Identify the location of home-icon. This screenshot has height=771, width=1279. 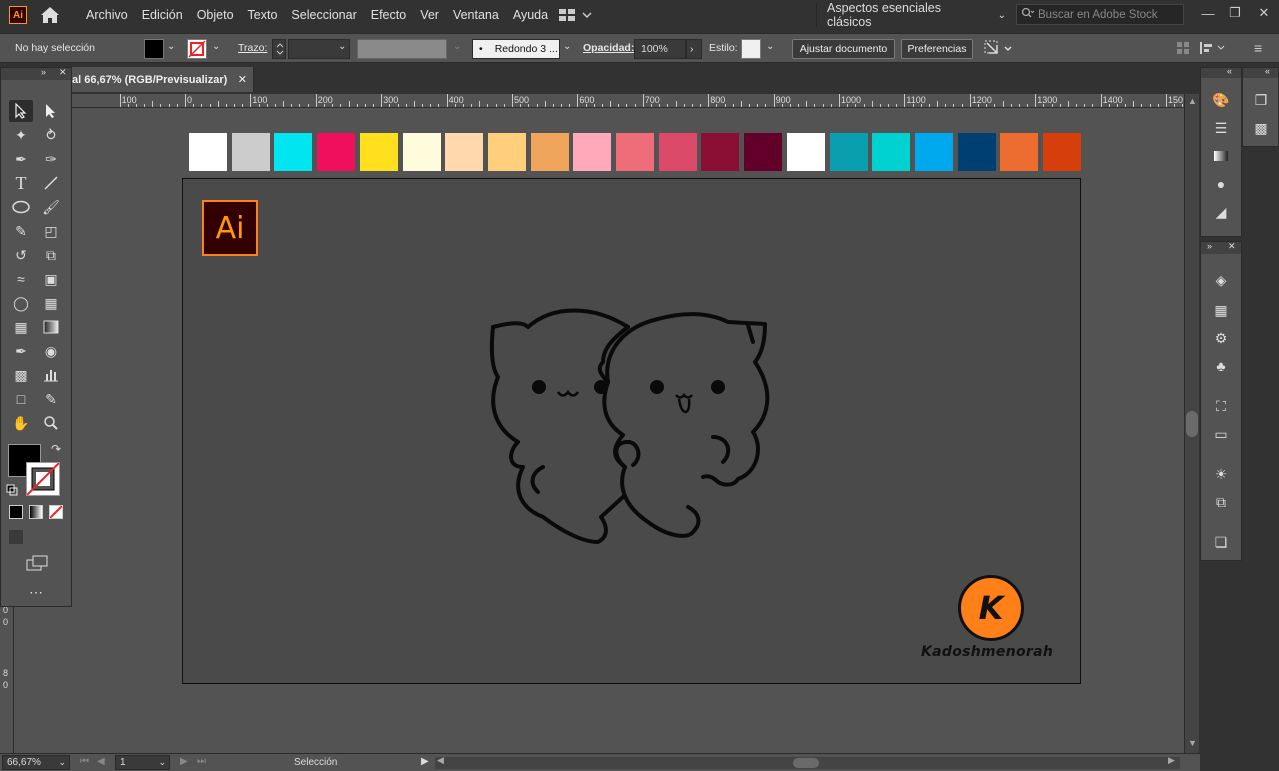
(50, 15).